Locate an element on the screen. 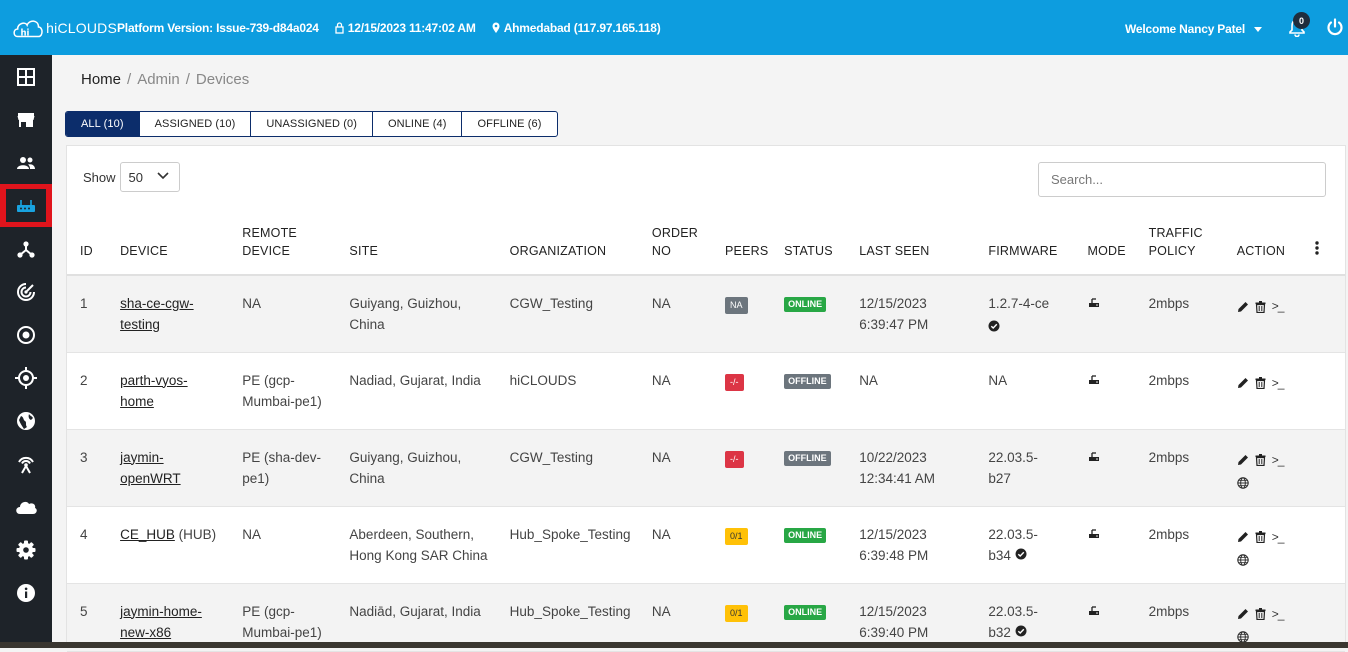 Image resolution: width=1348 pixels, height=652 pixels. sidebar-item-users is located at coordinates (26, 162).